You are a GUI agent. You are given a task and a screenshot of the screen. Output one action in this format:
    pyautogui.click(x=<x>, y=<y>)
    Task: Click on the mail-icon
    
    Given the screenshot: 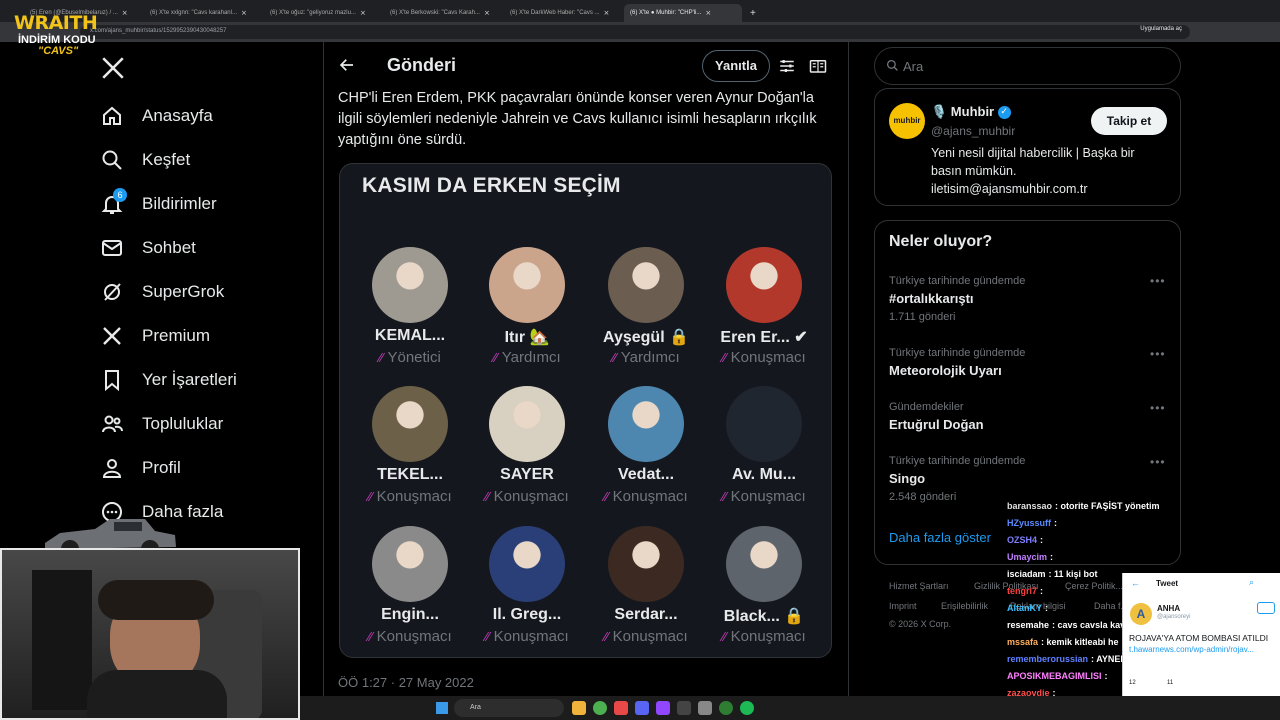 What is the action you would take?
    pyautogui.click(x=112, y=248)
    